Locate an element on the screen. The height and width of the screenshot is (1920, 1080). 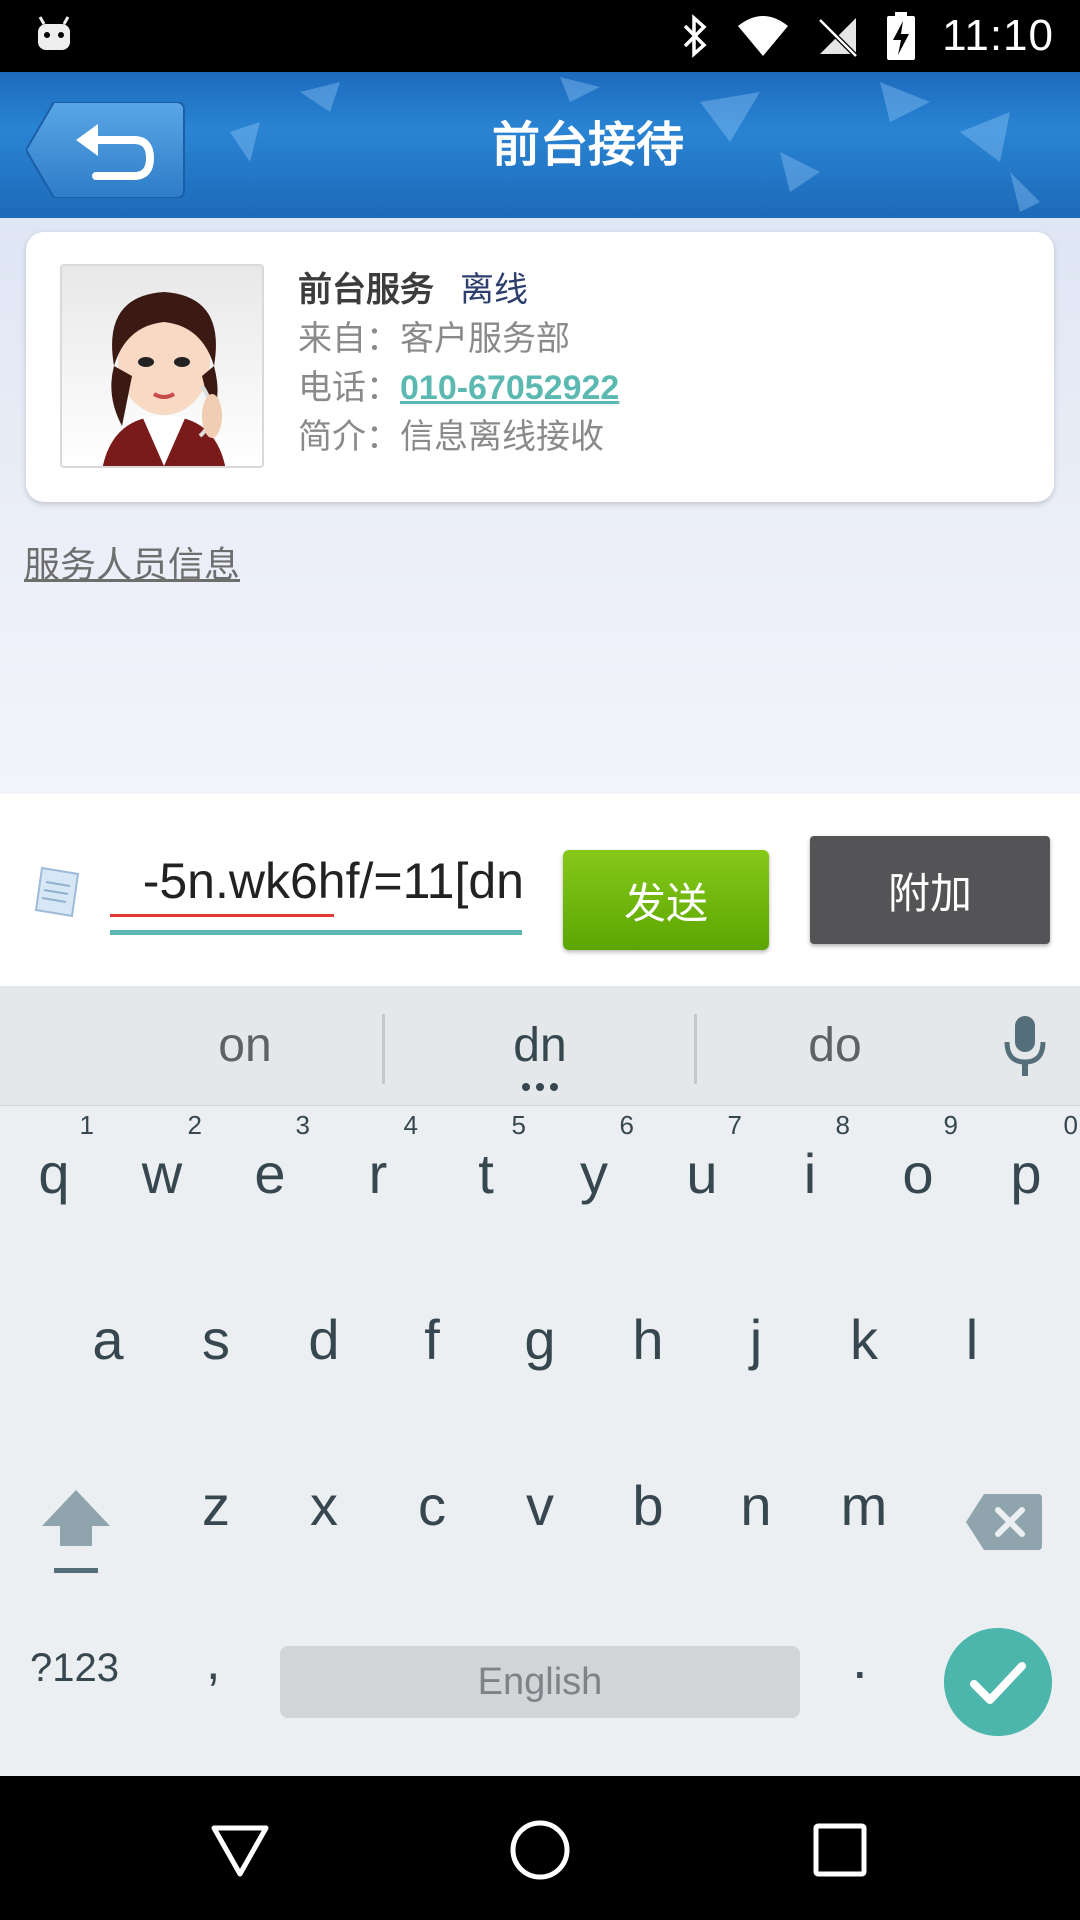
key-r: r4 is located at coordinates (378, 1171).